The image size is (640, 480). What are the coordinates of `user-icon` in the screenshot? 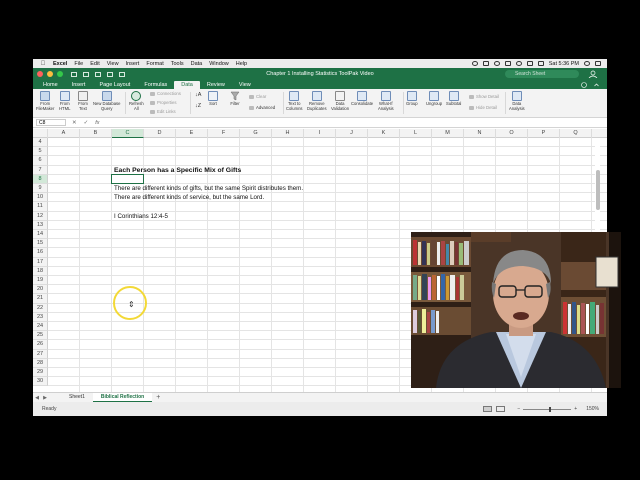 It's located at (593, 74).